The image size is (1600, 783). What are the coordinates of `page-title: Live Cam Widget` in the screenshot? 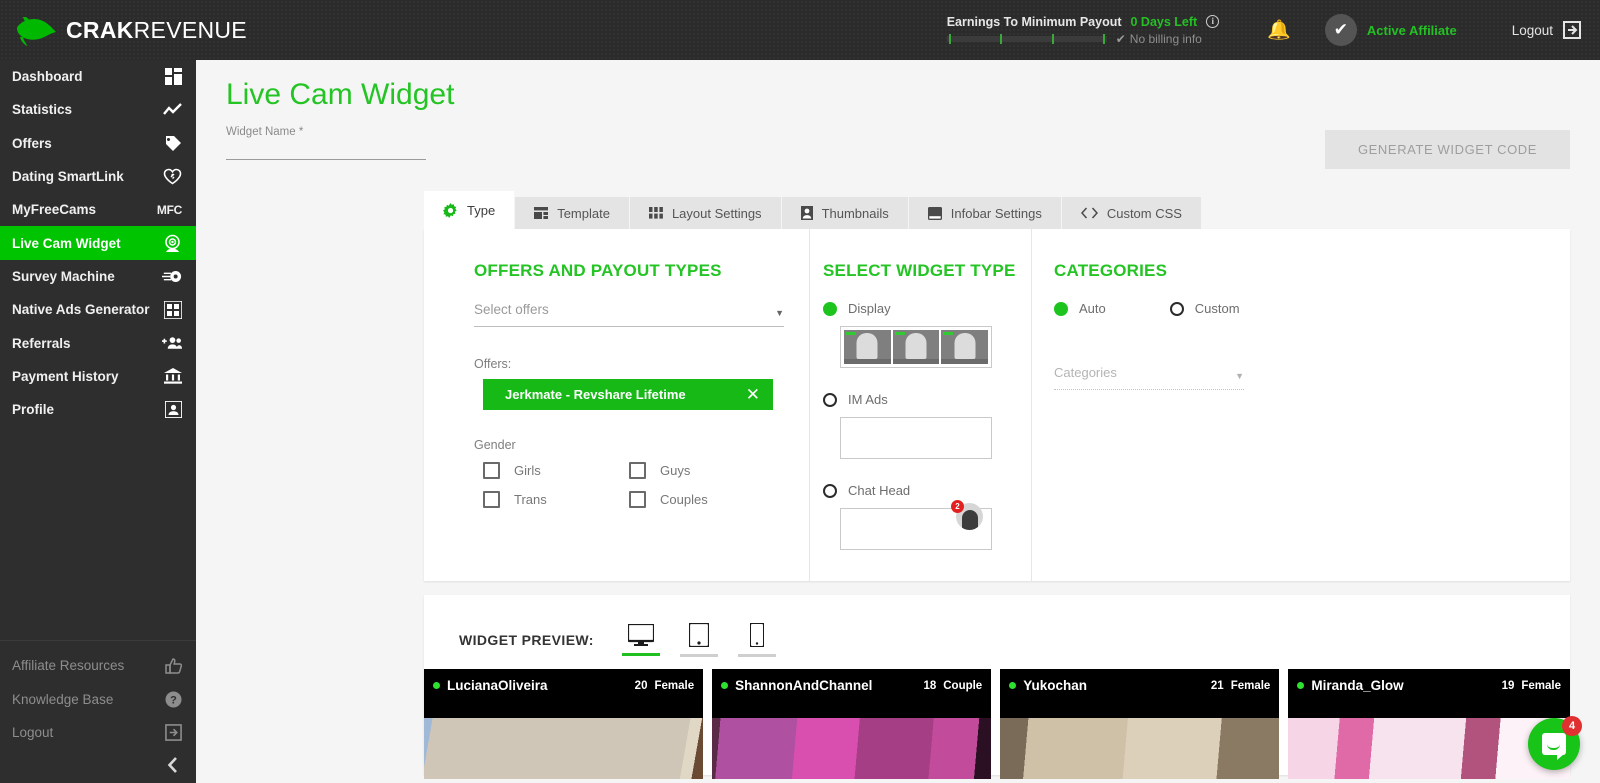 It's located at (340, 94).